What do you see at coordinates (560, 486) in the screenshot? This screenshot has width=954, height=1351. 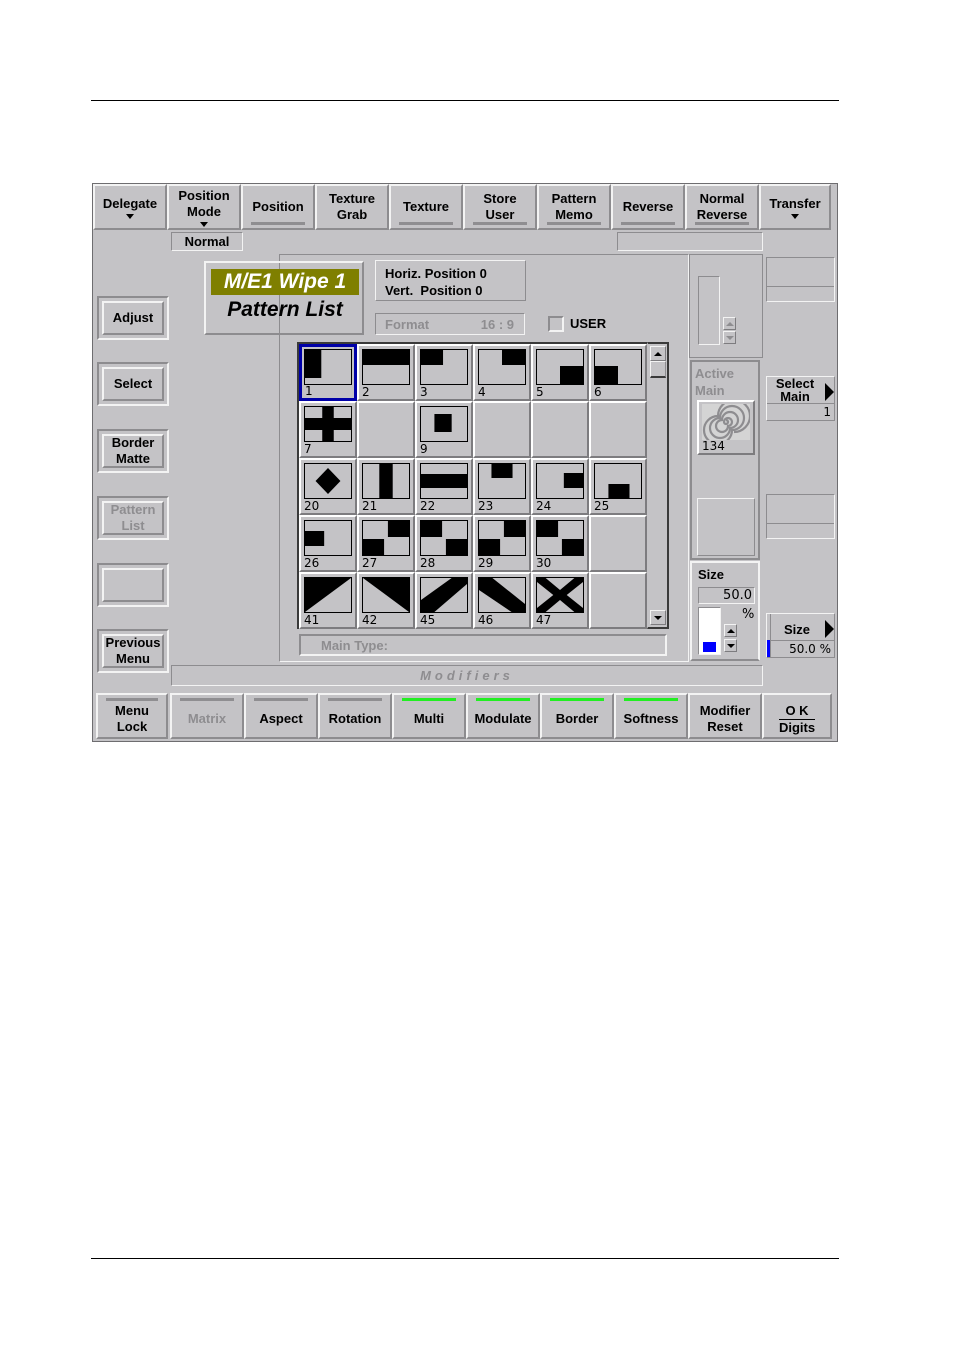 I see `pattern-cell: 24` at bounding box center [560, 486].